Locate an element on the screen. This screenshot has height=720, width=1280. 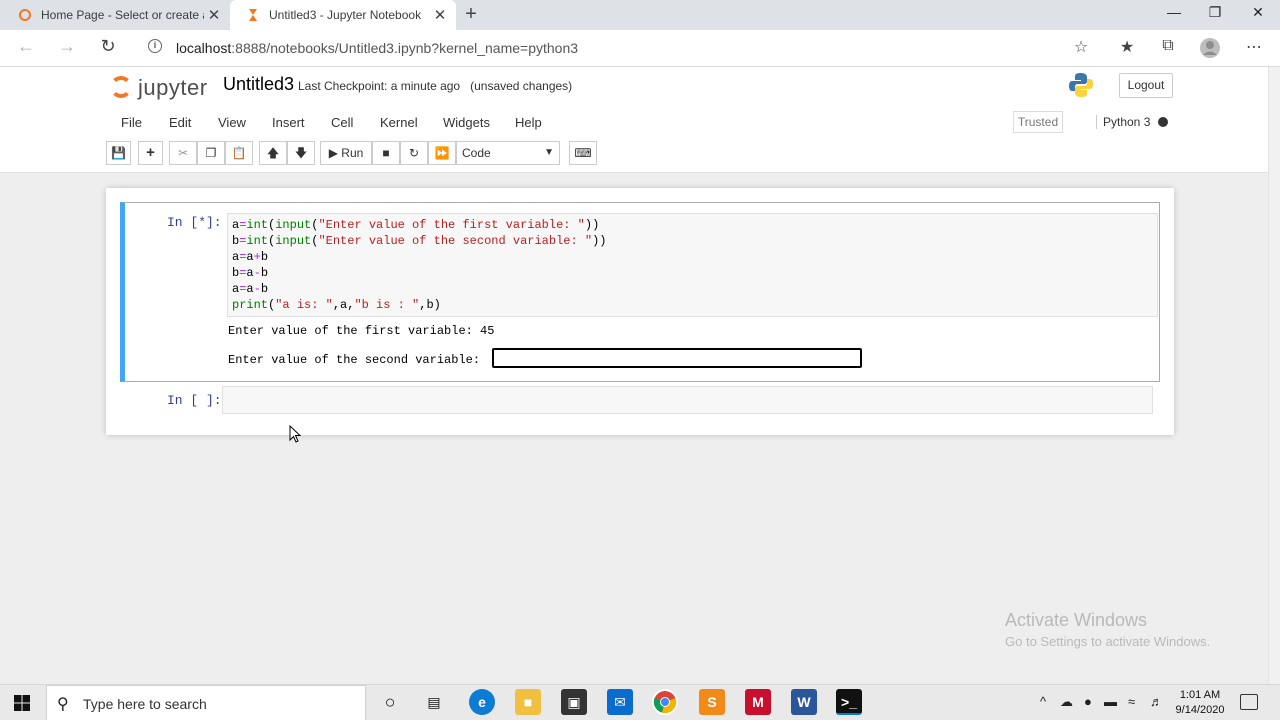
mcafee-icon: M is located at coordinates (758, 702).